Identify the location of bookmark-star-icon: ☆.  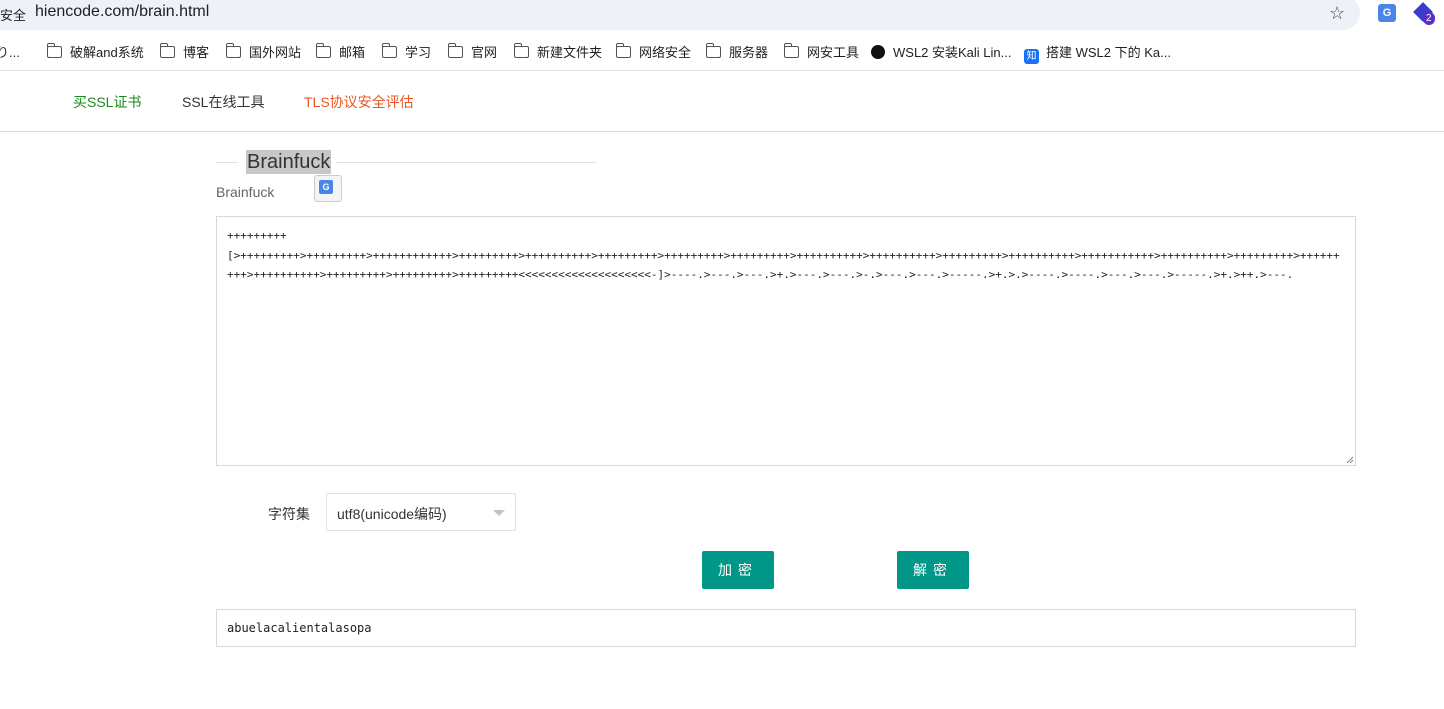
(1337, 13).